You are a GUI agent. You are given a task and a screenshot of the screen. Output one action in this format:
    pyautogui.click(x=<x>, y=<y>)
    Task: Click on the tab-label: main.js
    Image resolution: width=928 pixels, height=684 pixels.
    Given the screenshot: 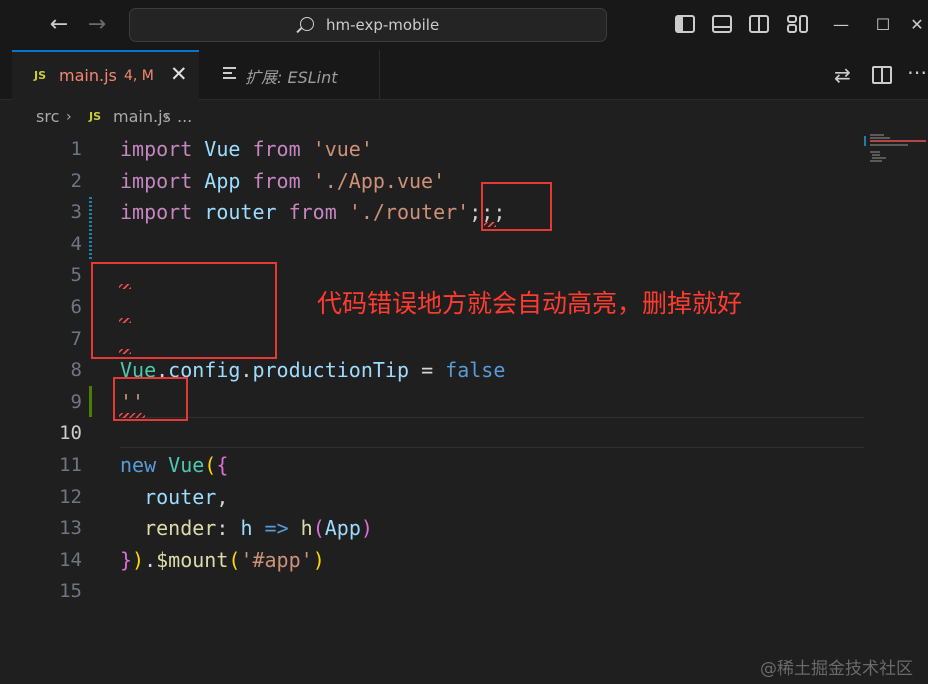 What is the action you would take?
    pyautogui.click(x=88, y=75)
    